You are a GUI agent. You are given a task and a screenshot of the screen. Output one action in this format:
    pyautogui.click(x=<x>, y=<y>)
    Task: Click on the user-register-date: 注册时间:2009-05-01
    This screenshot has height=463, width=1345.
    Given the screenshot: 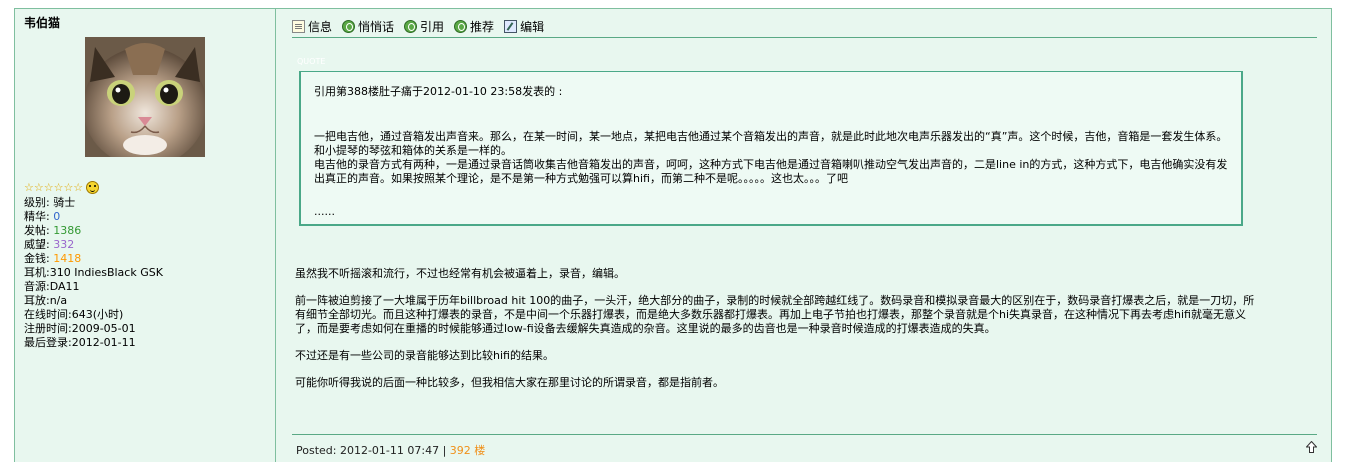 What is the action you would take?
    pyautogui.click(x=80, y=328)
    